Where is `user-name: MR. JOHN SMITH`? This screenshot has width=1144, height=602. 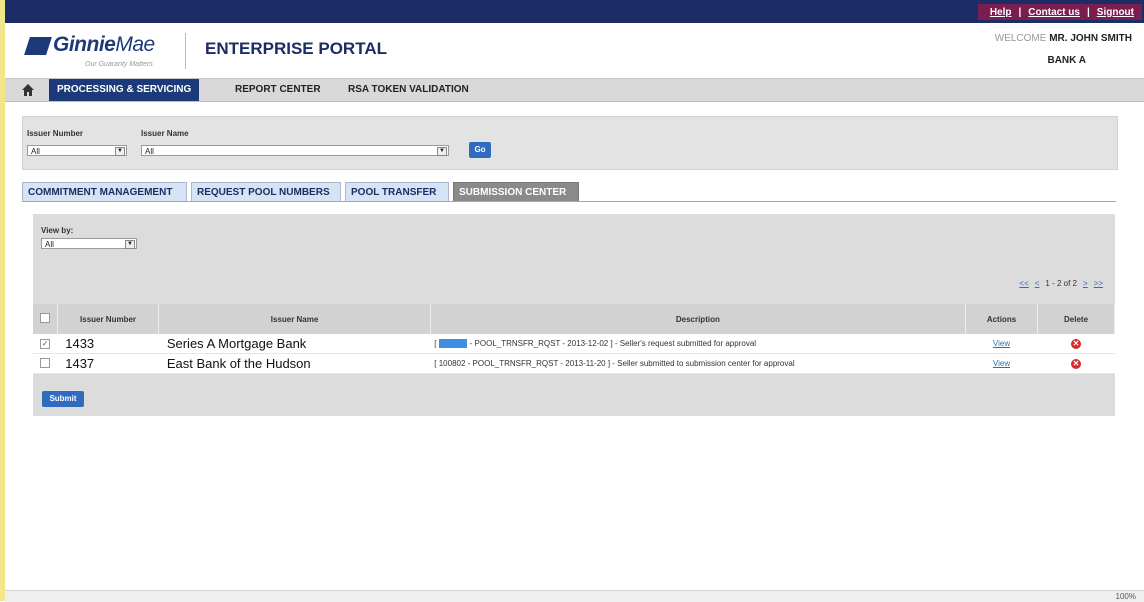
user-name: MR. JOHN SMITH is located at coordinates (1090, 38).